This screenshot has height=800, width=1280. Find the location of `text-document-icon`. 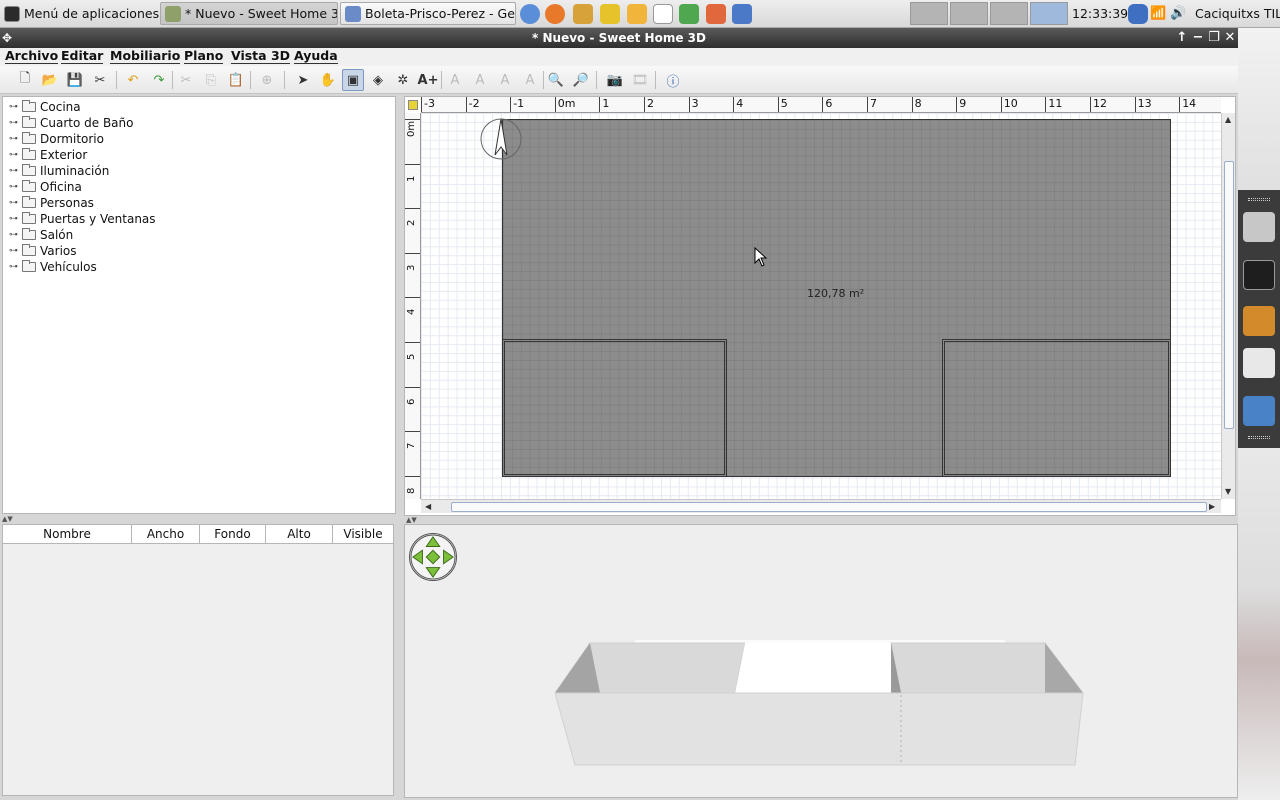

text-document-icon is located at coordinates (663, 14).